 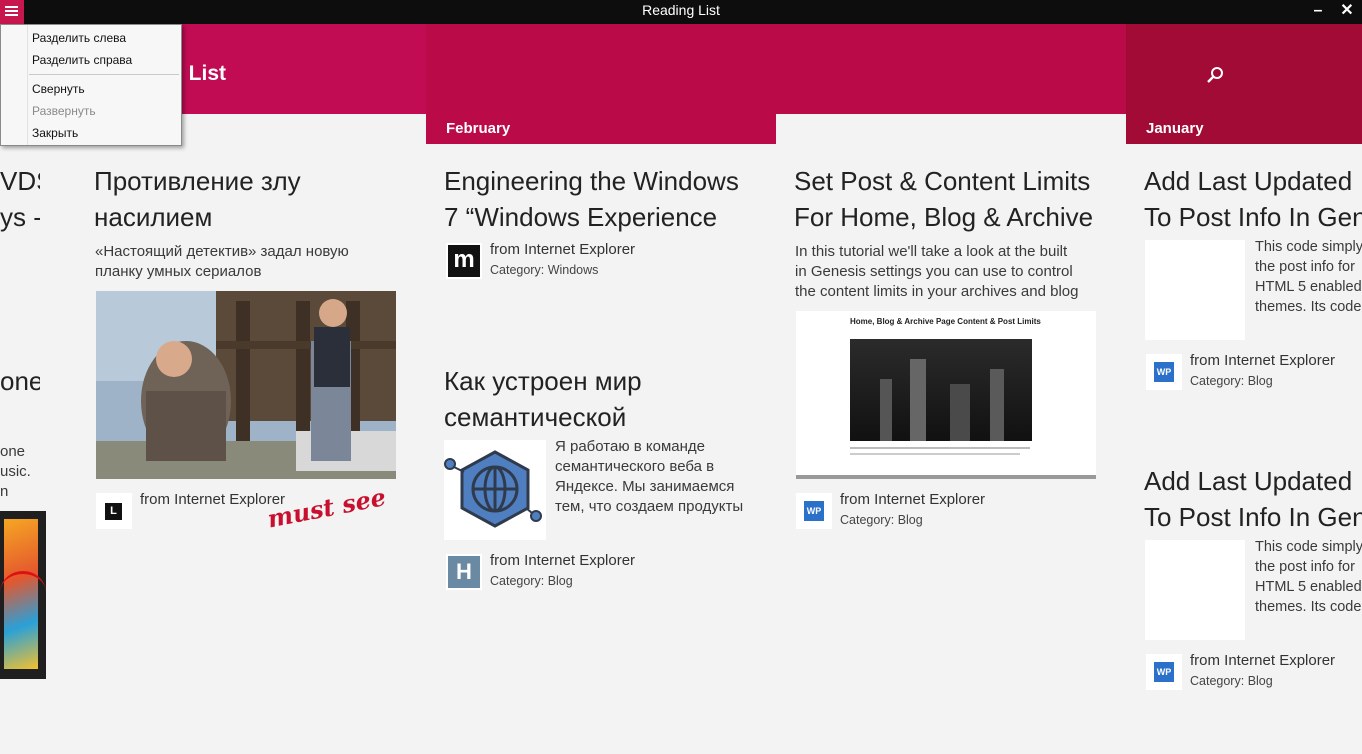 What do you see at coordinates (58, 89) in the screenshot?
I see `menu-item-minimize: Свернуть` at bounding box center [58, 89].